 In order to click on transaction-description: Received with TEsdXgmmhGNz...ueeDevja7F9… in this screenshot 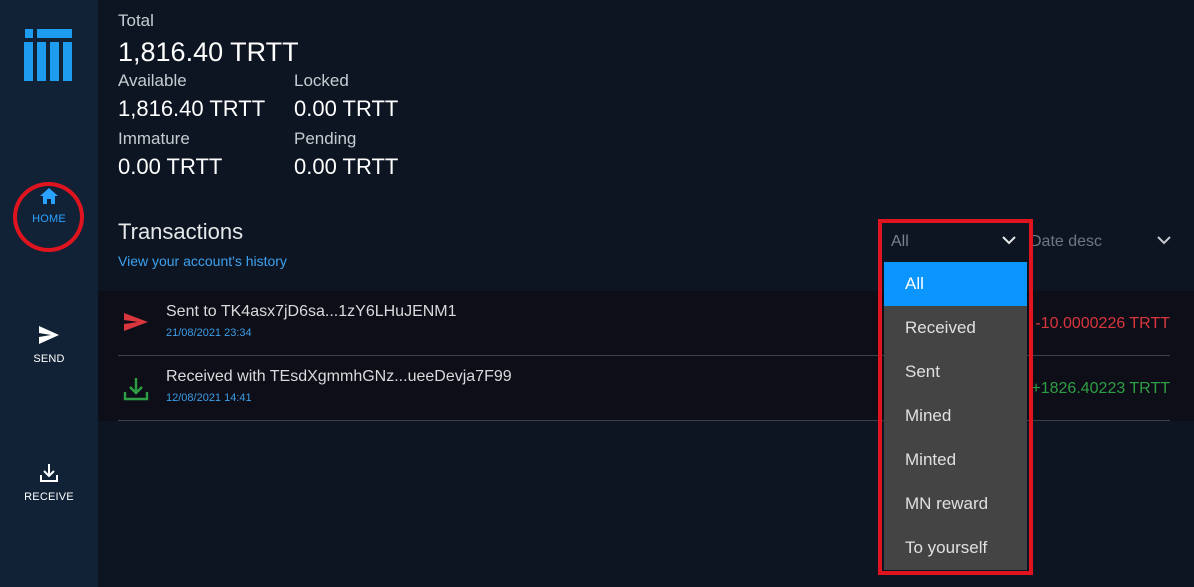, I will do `click(339, 376)`.